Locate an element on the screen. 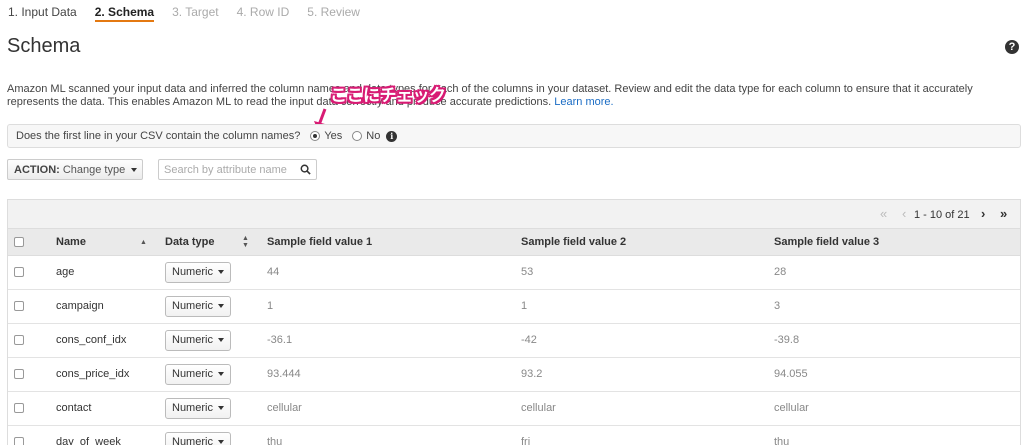 The height and width of the screenshot is (445, 1024). sample-value-3: 28 is located at coordinates (780, 272).